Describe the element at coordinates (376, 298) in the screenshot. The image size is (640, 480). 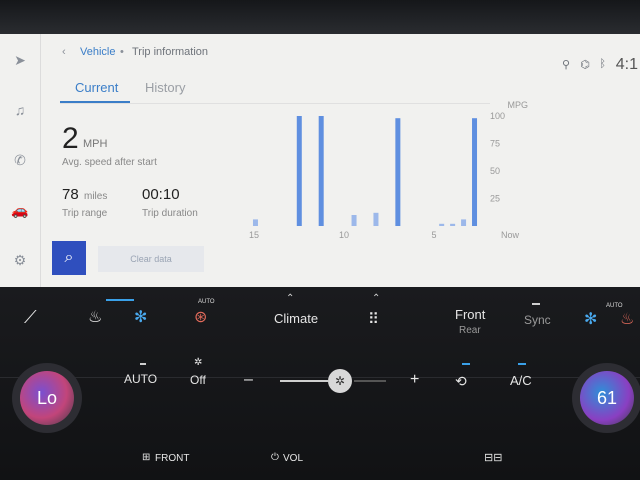
I see `menu-caret-icon: ⌃` at that location.